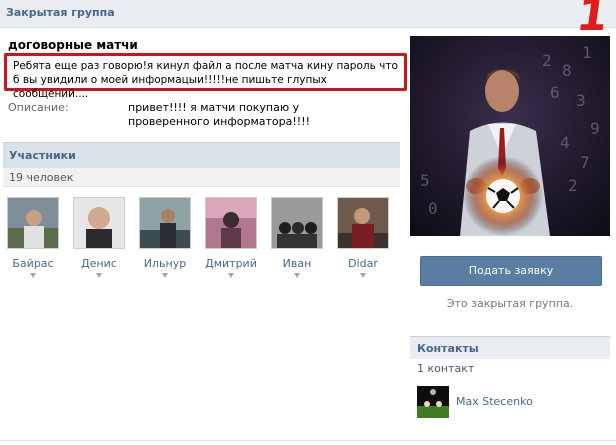 Image resolution: width=616 pixels, height=445 pixels. Describe the element at coordinates (363, 263) in the screenshot. I see `member-name: Didar` at that location.